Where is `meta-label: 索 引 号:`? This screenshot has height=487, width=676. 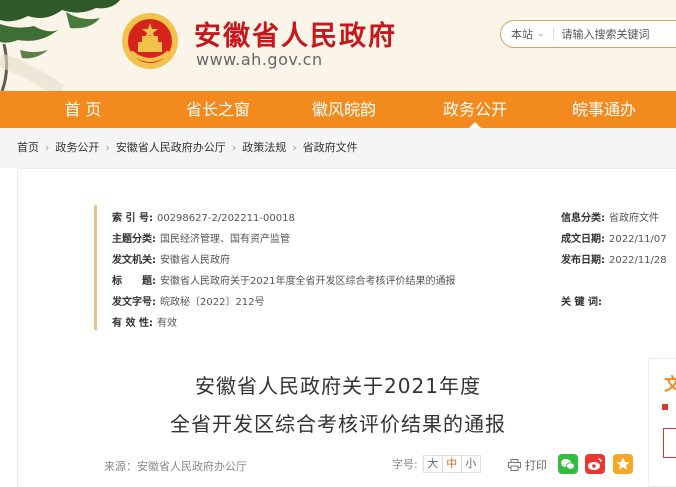 meta-label: 索 引 号: is located at coordinates (132, 218).